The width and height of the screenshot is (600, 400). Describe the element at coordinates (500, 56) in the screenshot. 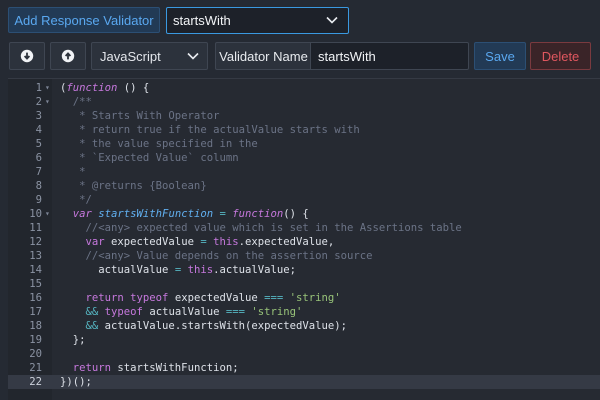

I see `save-button: Save` at that location.